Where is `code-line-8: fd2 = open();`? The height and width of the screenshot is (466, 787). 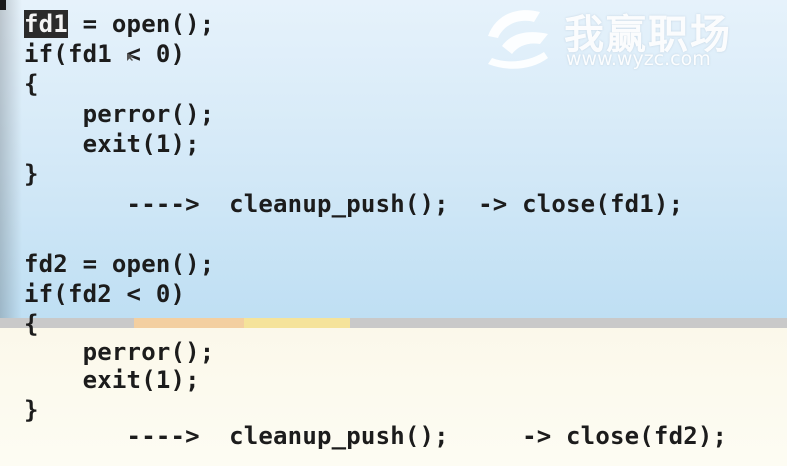 code-line-8: fd2 = open(); is located at coordinates (119, 264).